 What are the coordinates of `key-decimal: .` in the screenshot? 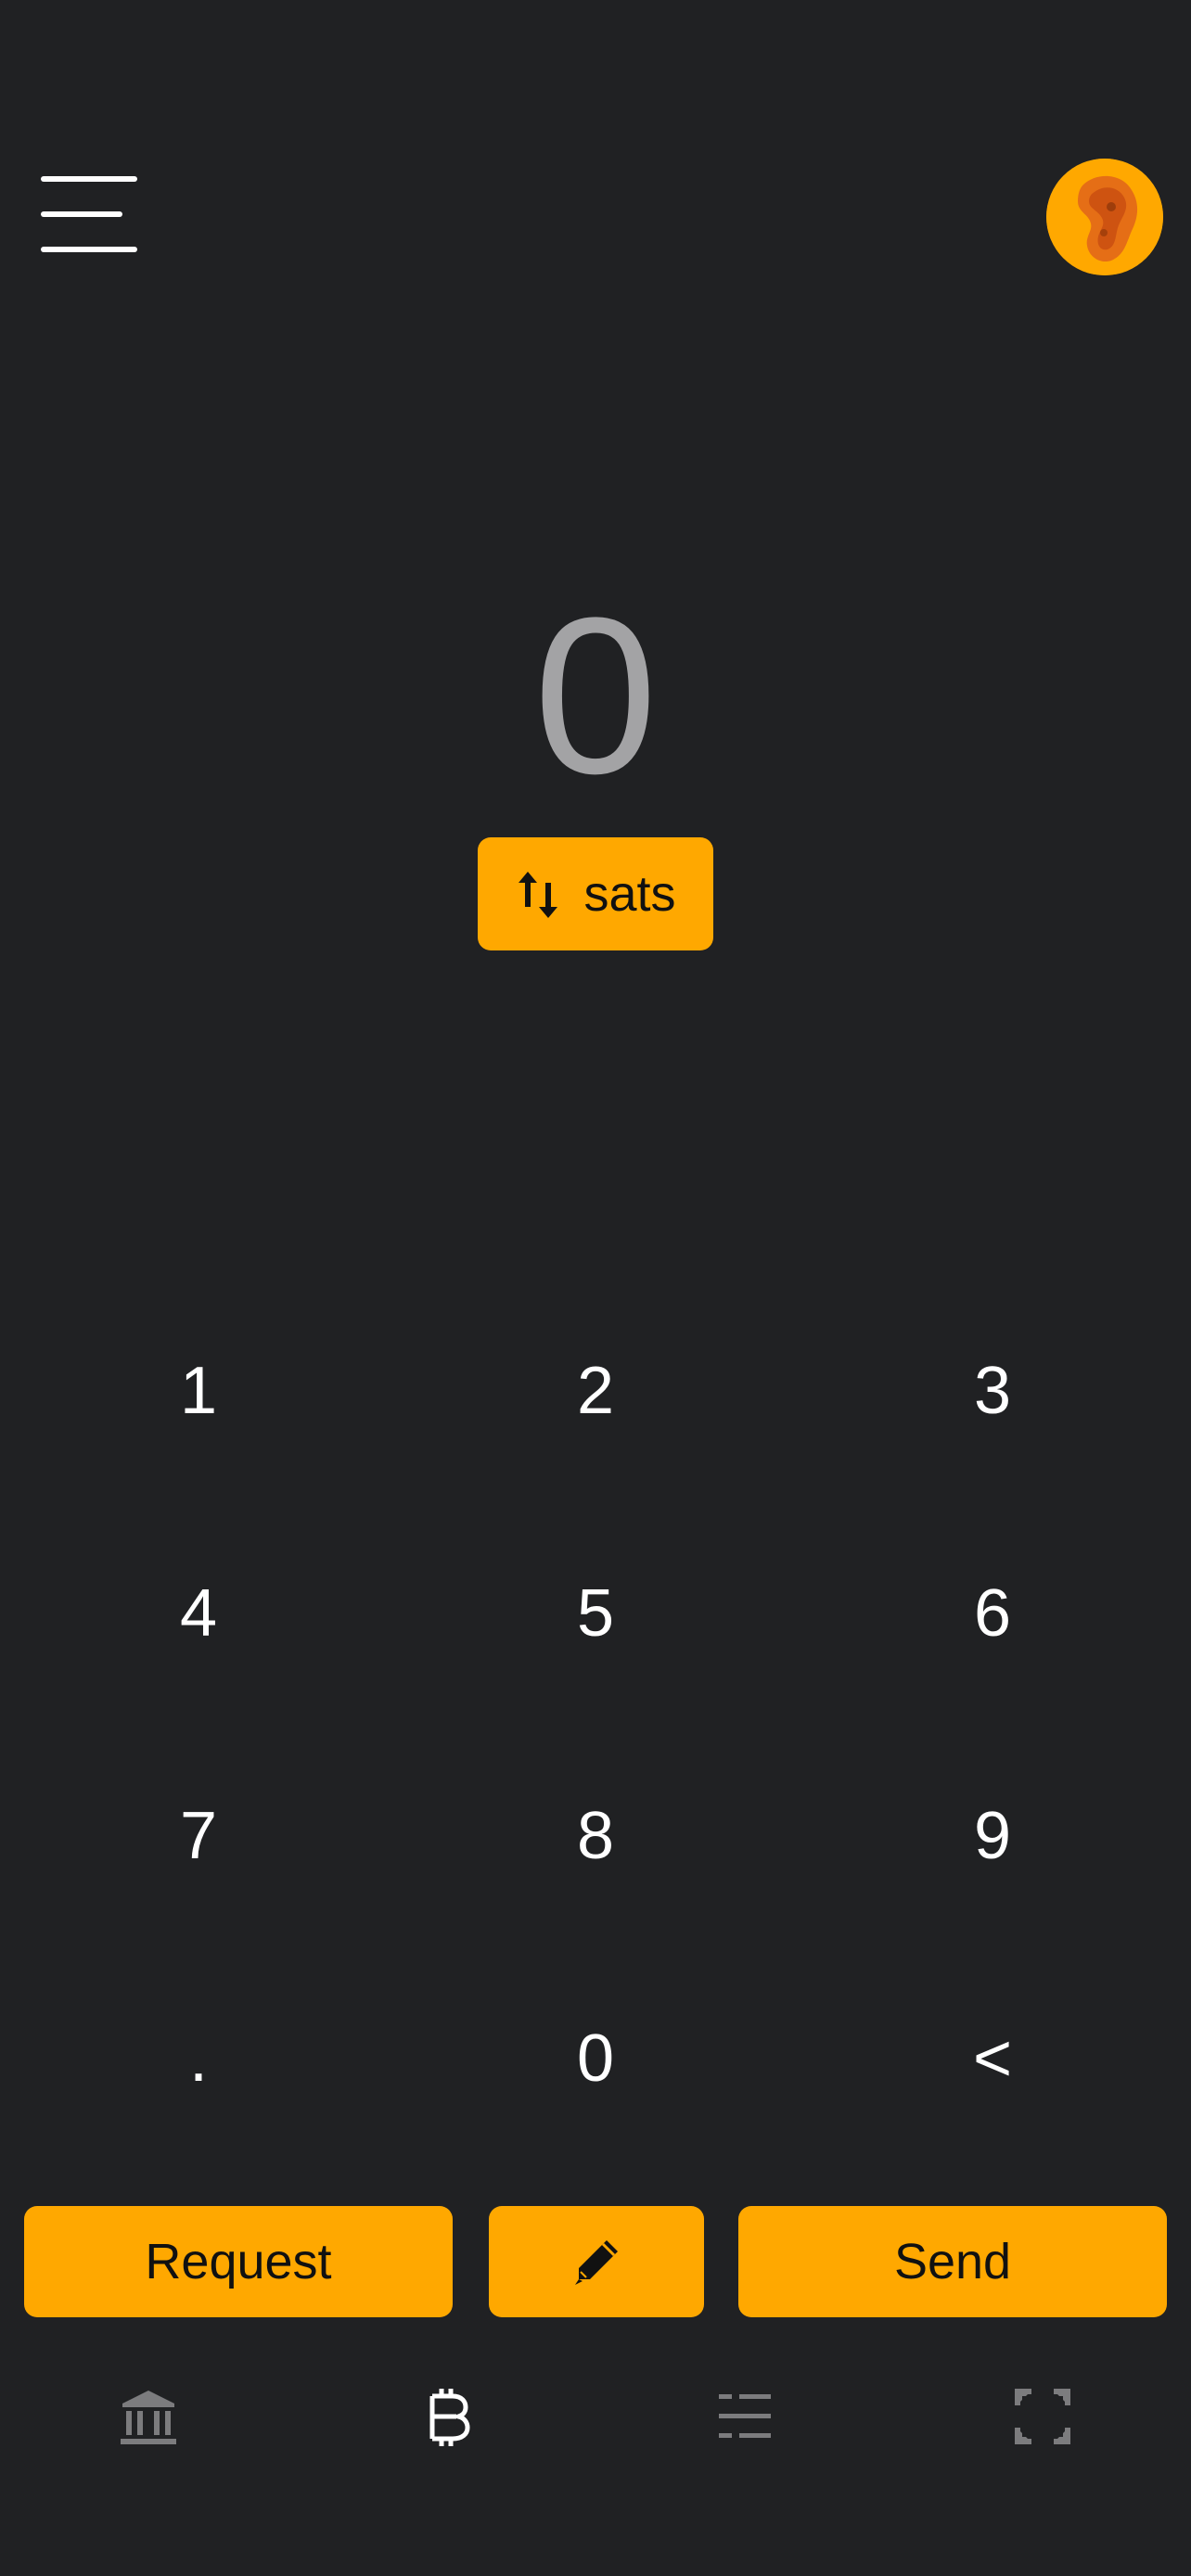 It's located at (198, 2058).